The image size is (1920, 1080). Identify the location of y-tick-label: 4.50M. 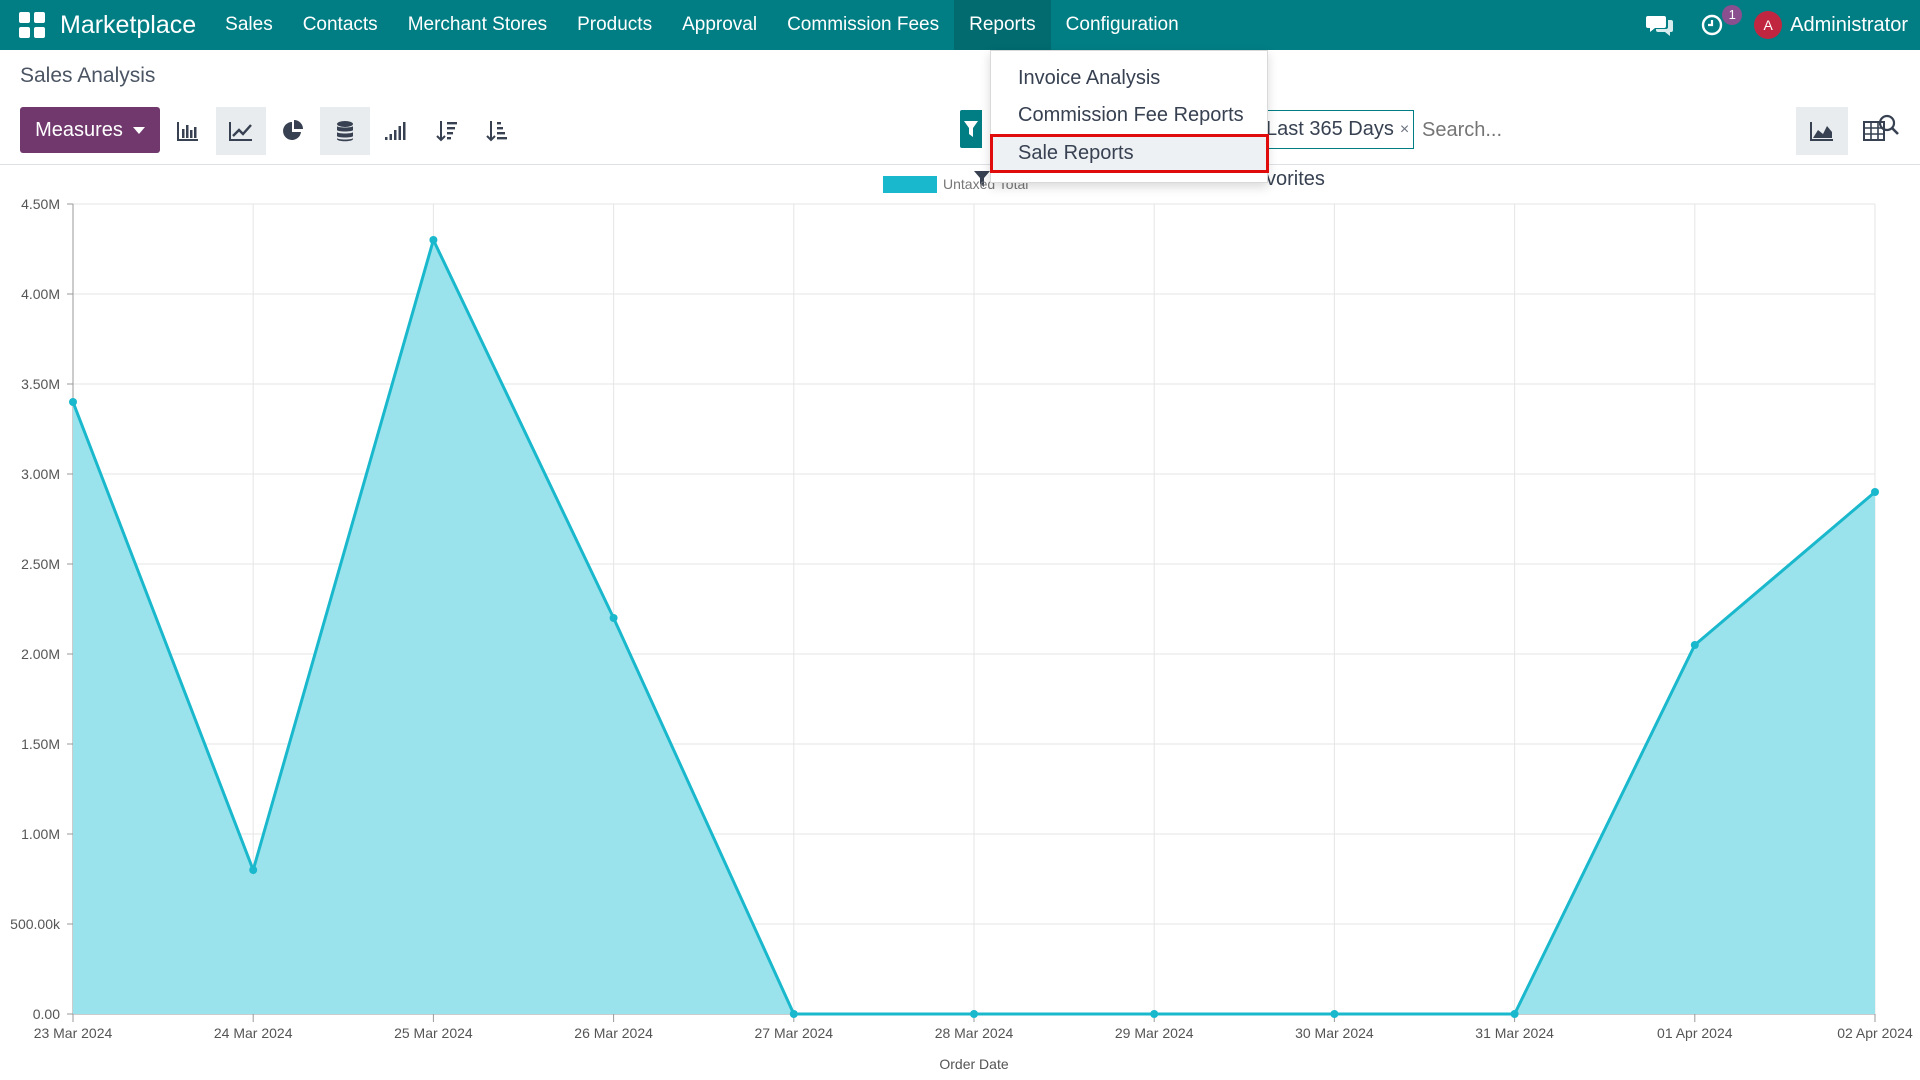
(40, 204).